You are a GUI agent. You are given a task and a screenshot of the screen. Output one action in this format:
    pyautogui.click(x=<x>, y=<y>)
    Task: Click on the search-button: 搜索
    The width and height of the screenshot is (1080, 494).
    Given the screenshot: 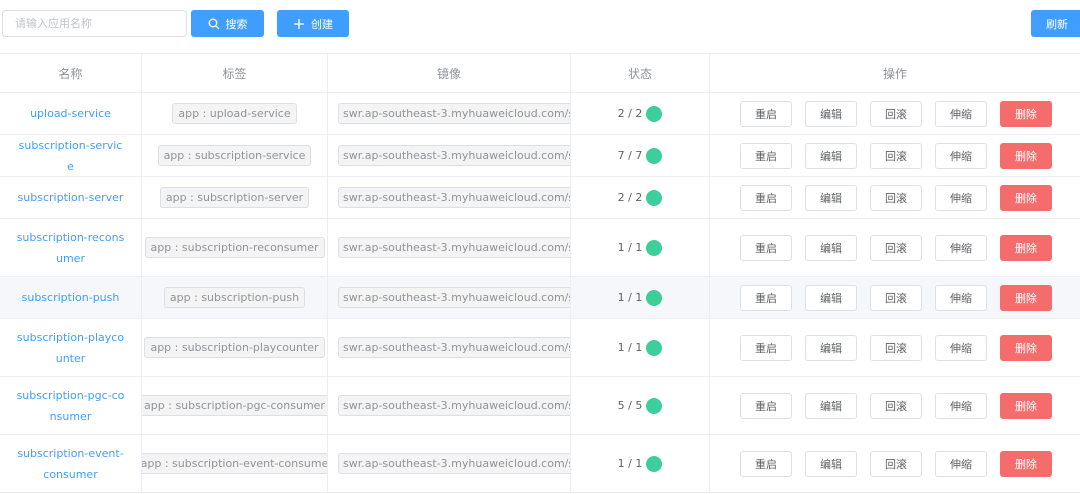 What is the action you would take?
    pyautogui.click(x=227, y=23)
    